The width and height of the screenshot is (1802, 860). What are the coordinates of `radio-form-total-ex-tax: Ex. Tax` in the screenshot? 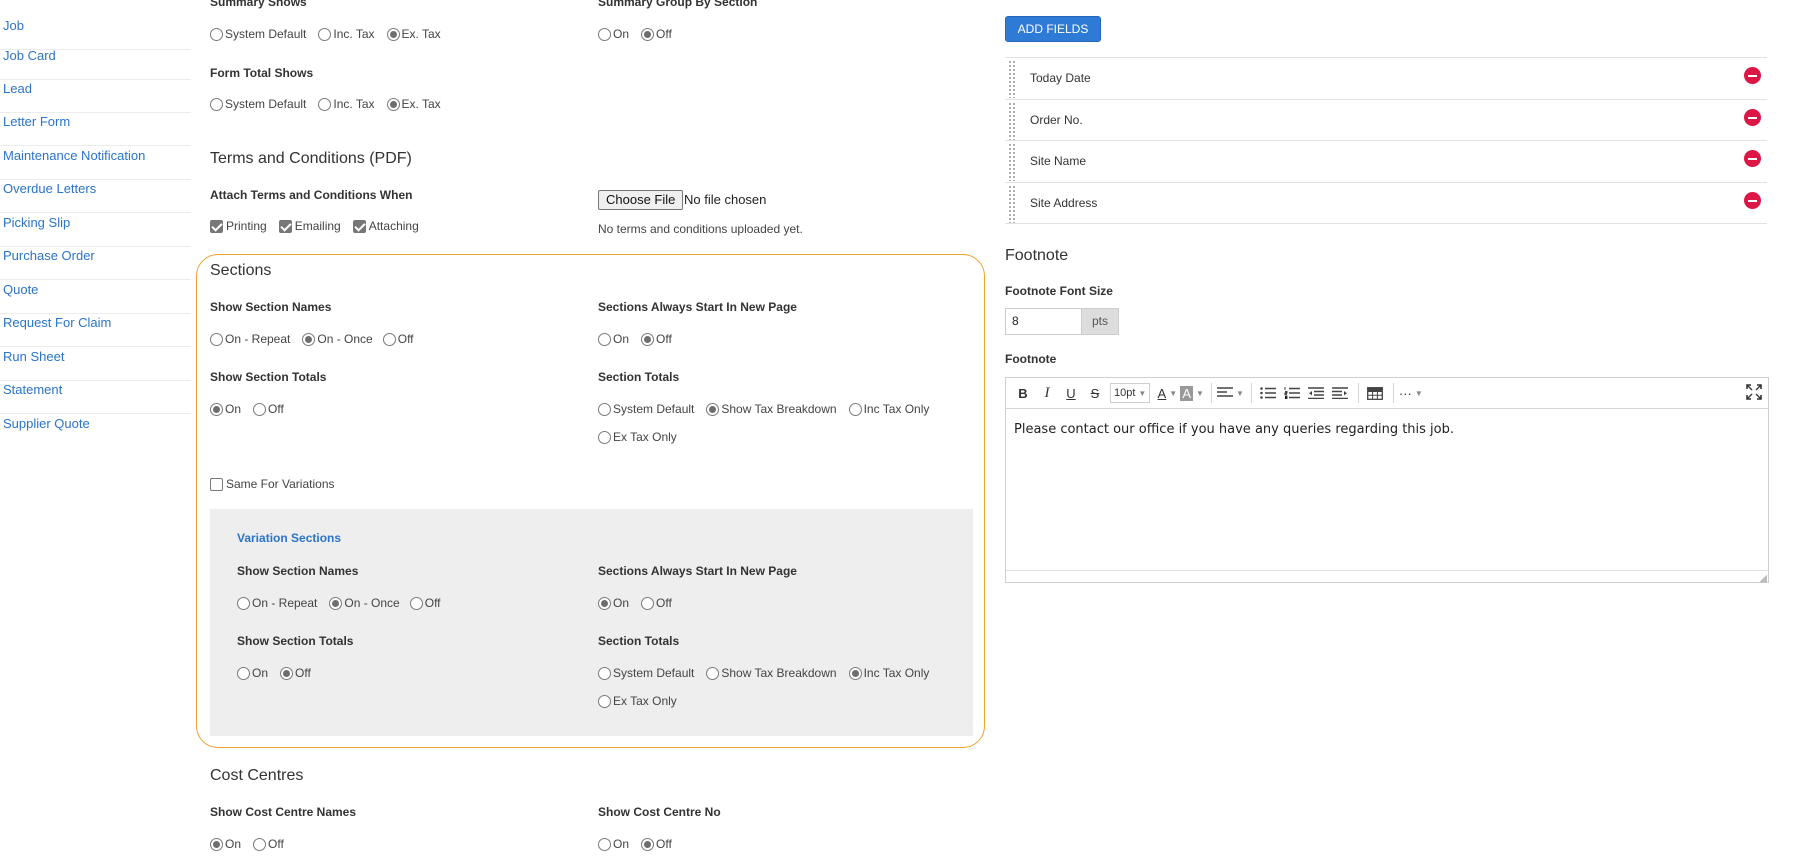 It's located at (413, 104).